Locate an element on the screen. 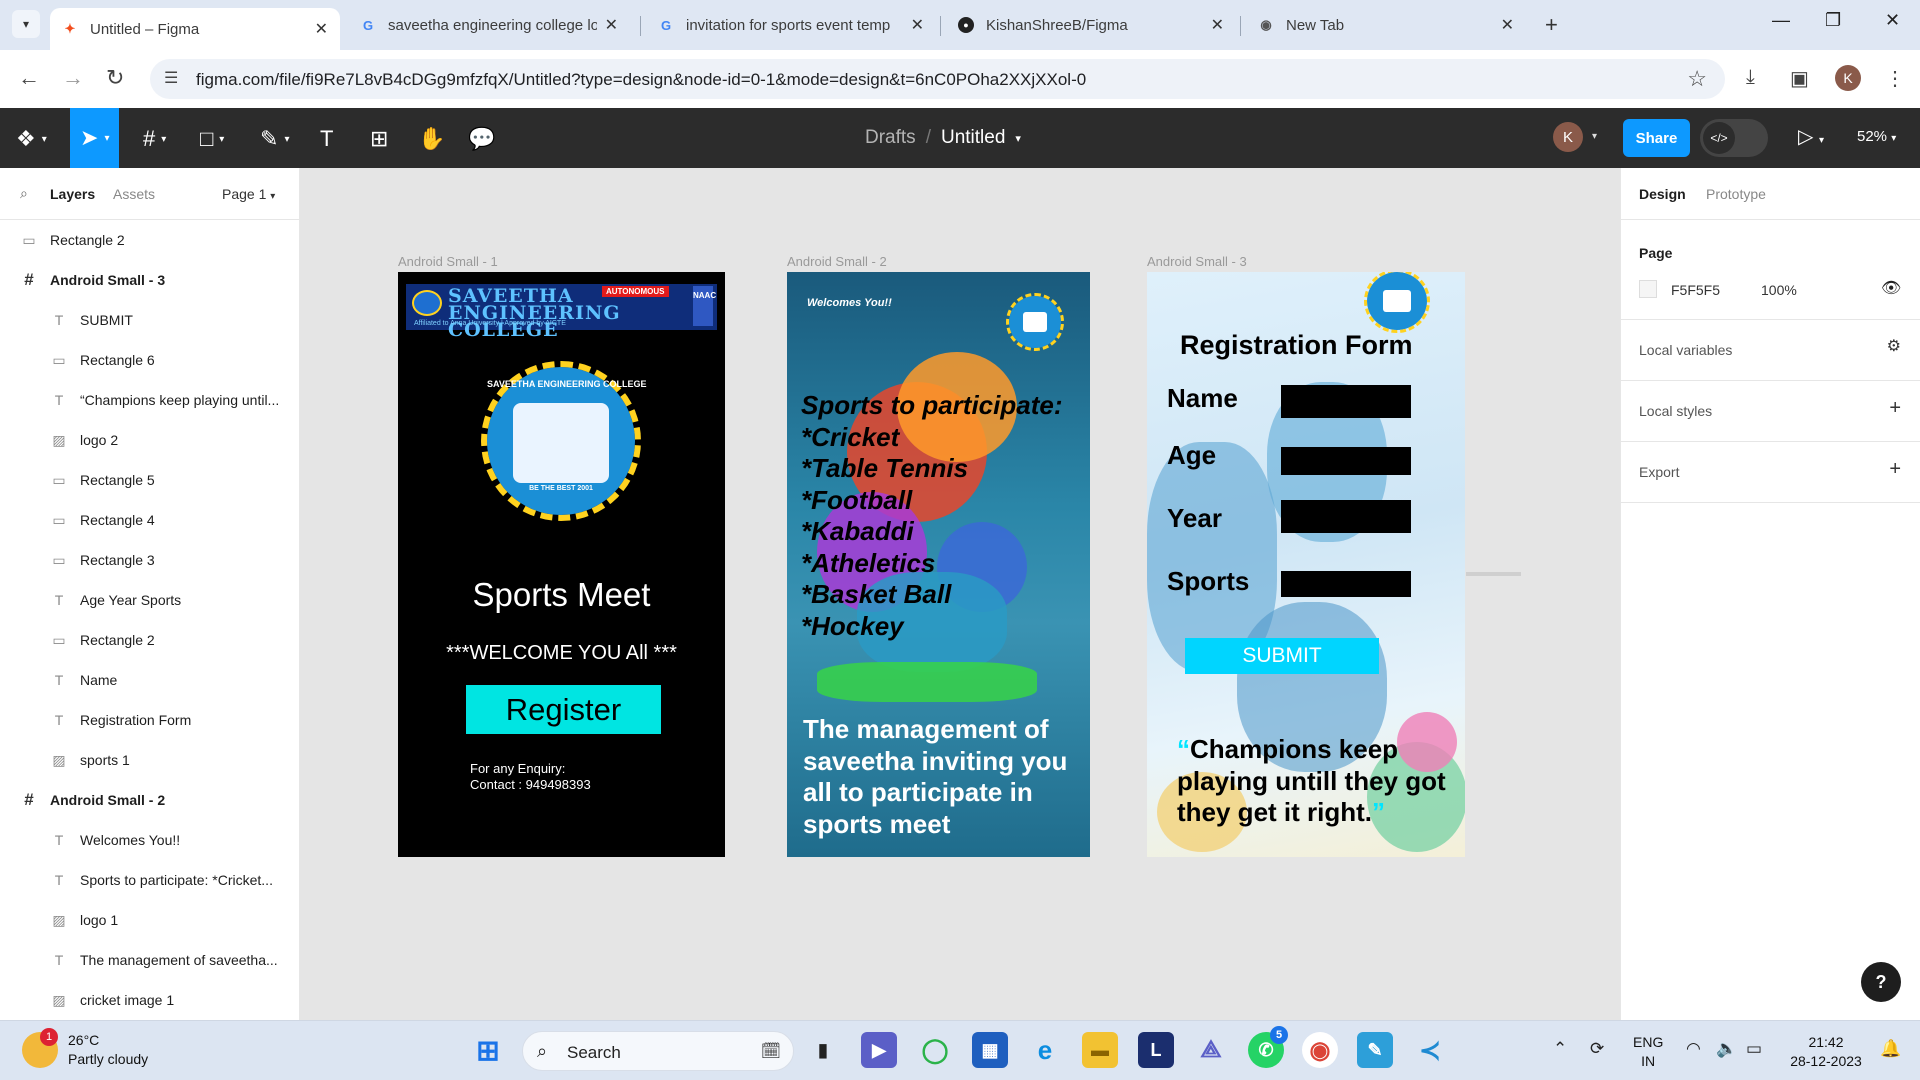 Image resolution: width=1920 pixels, height=1080 pixels. tab-new-tab: ◉ New Tab ✕ is located at coordinates (1386, 25).